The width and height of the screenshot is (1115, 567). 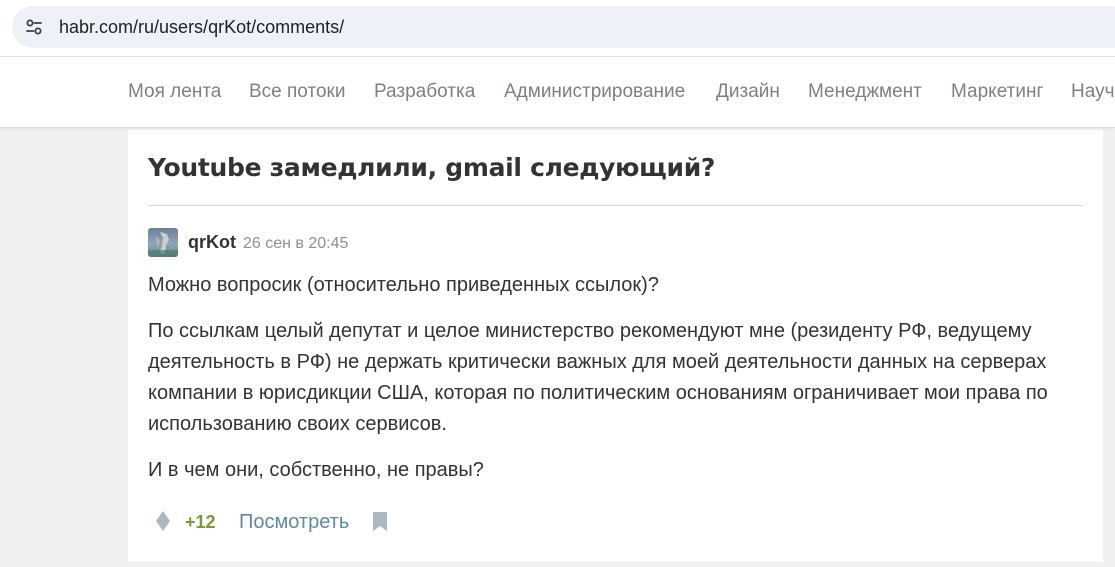 I want to click on comment-author: qrKot, so click(x=212, y=242).